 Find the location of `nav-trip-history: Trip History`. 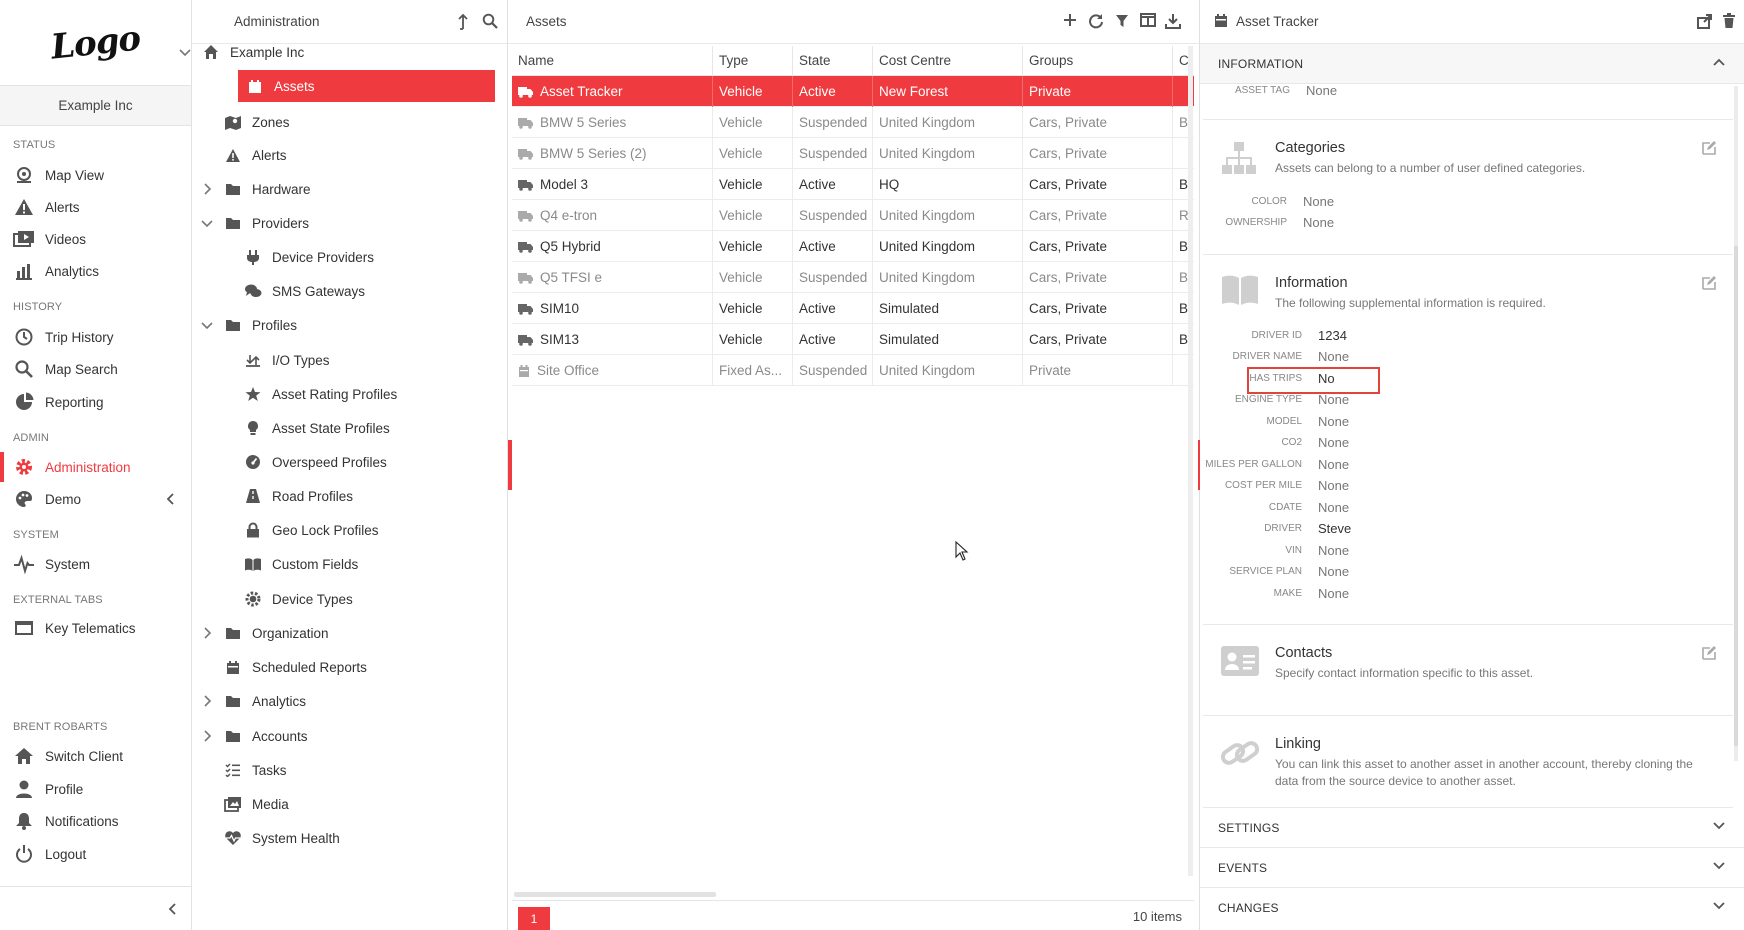

nav-trip-history: Trip History is located at coordinates (96, 337).